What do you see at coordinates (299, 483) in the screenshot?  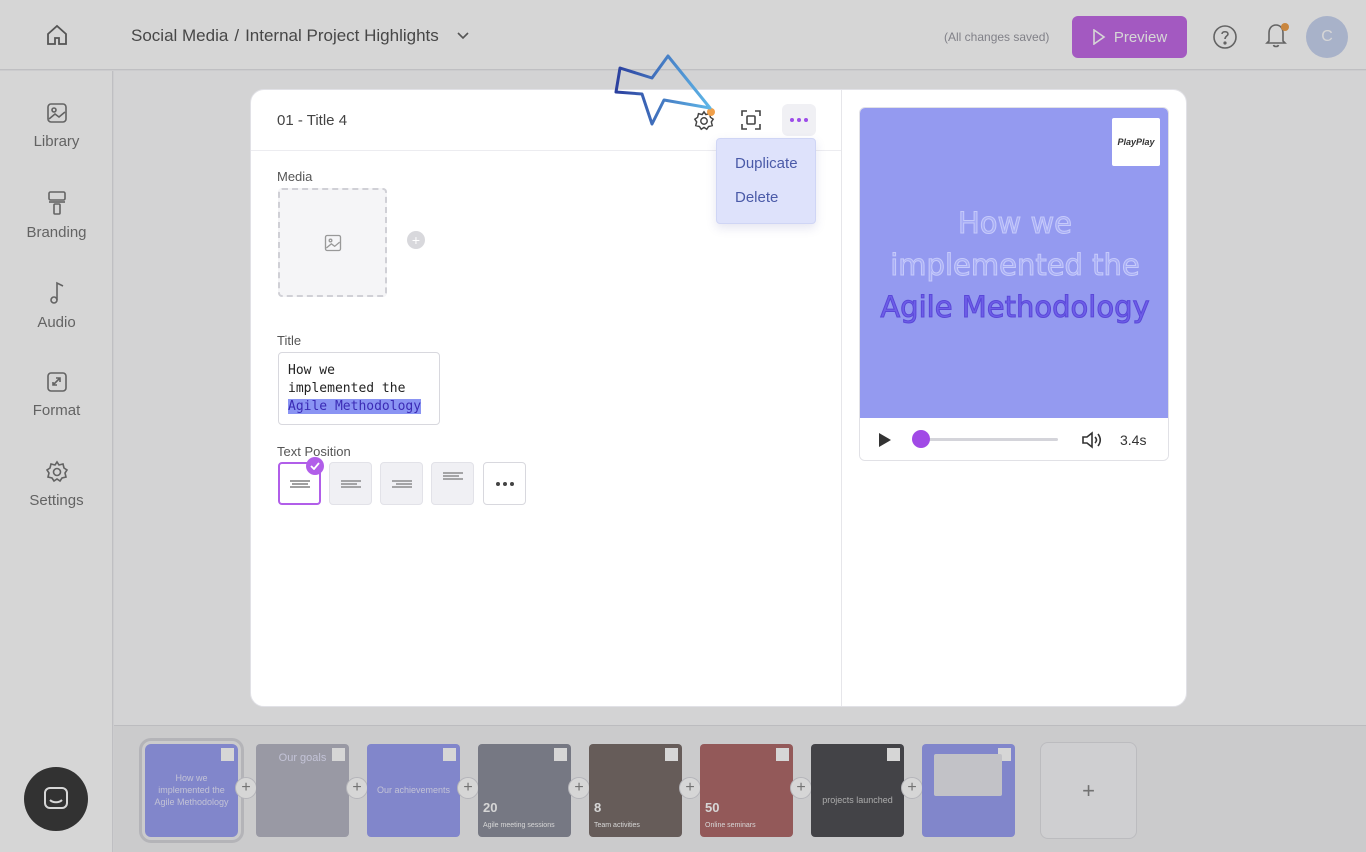 I see `align-center-icon` at bounding box center [299, 483].